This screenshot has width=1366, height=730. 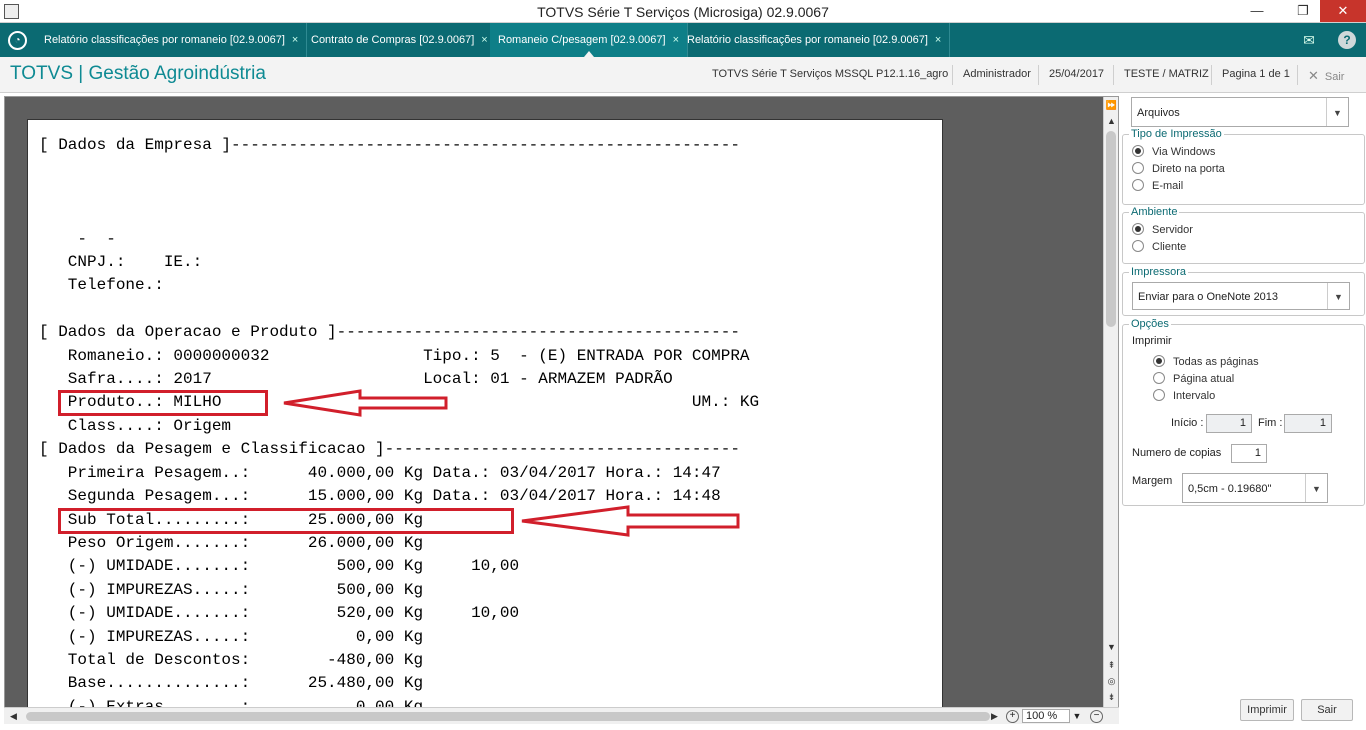 I want to click on scroll-page-up-icon: ⇞, so click(x=1111, y=665).